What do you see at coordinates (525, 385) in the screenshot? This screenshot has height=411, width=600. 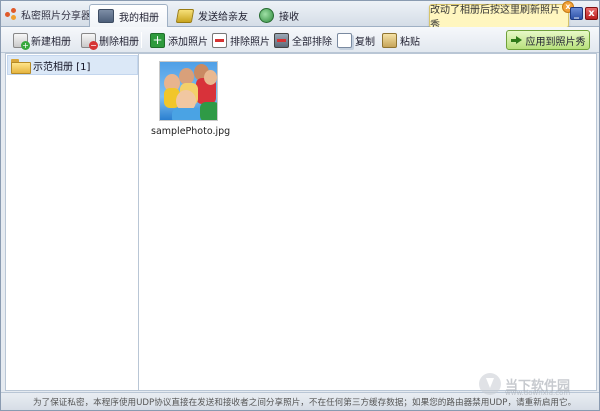 I see `watermark-logo: 当下软件园 www.downxia.com` at bounding box center [525, 385].